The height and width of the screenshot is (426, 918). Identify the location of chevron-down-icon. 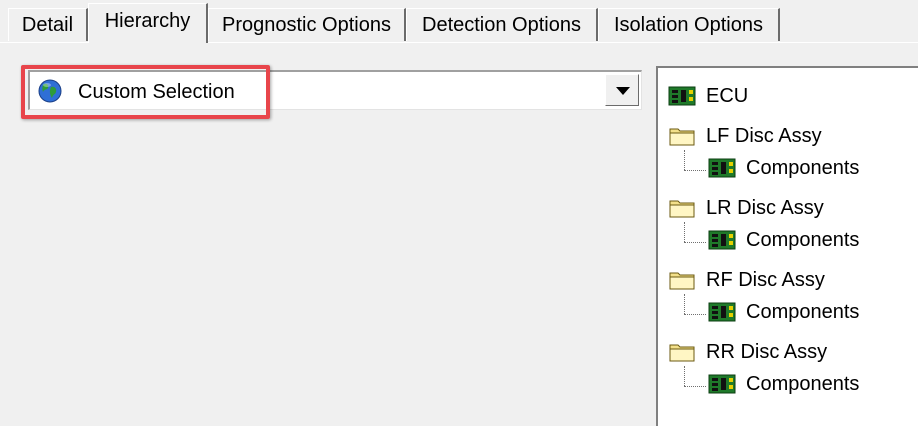
(623, 91).